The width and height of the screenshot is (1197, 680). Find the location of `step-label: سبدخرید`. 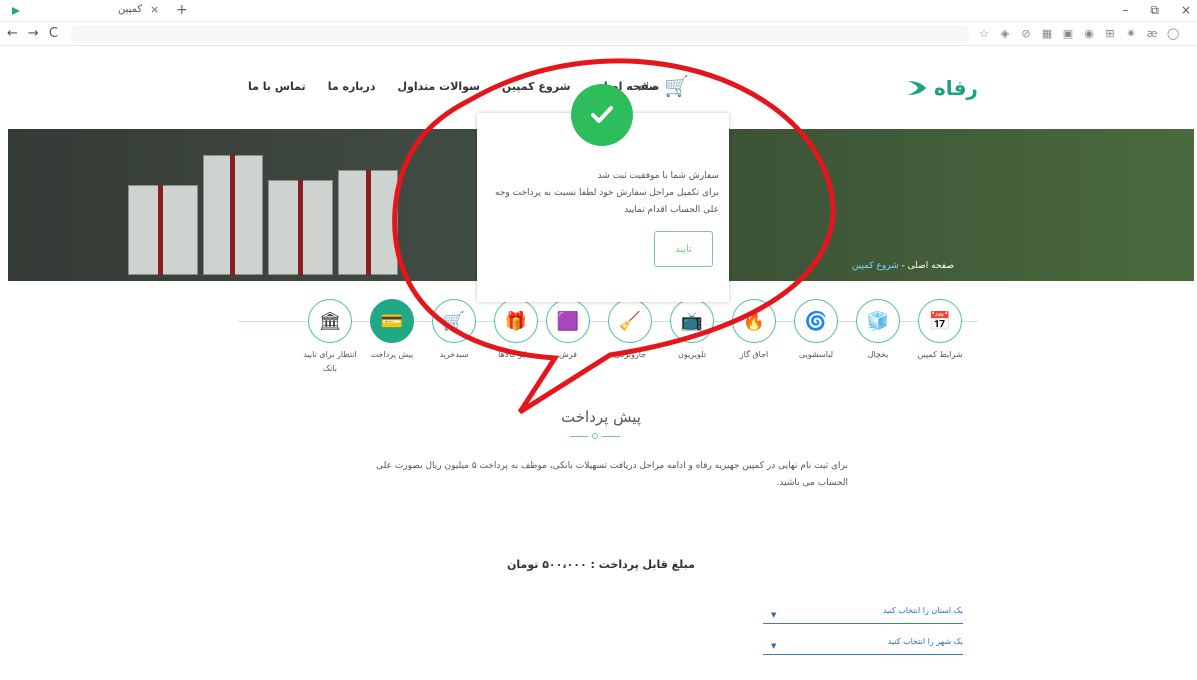

step-label: سبدخرید is located at coordinates (454, 354).